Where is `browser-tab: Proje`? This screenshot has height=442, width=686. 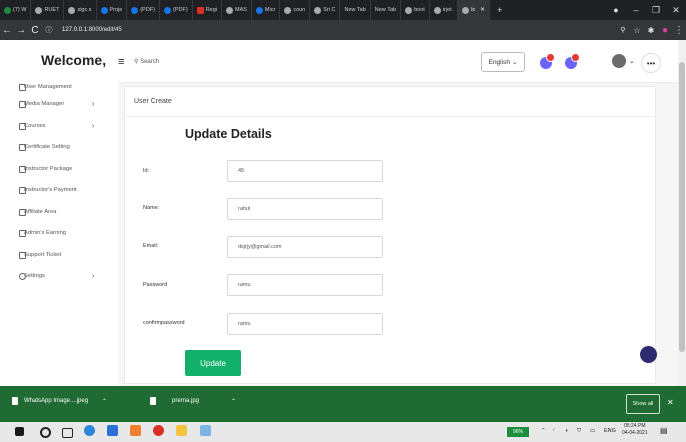
browser-tab: Proje is located at coordinates (112, 10).